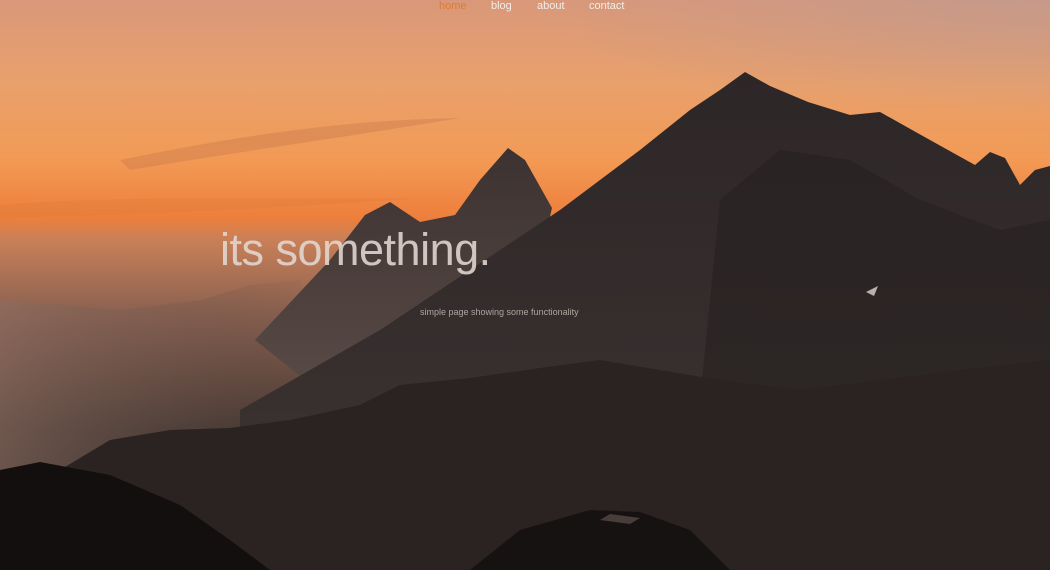  I want to click on hero-headline: its something., so click(355, 249).